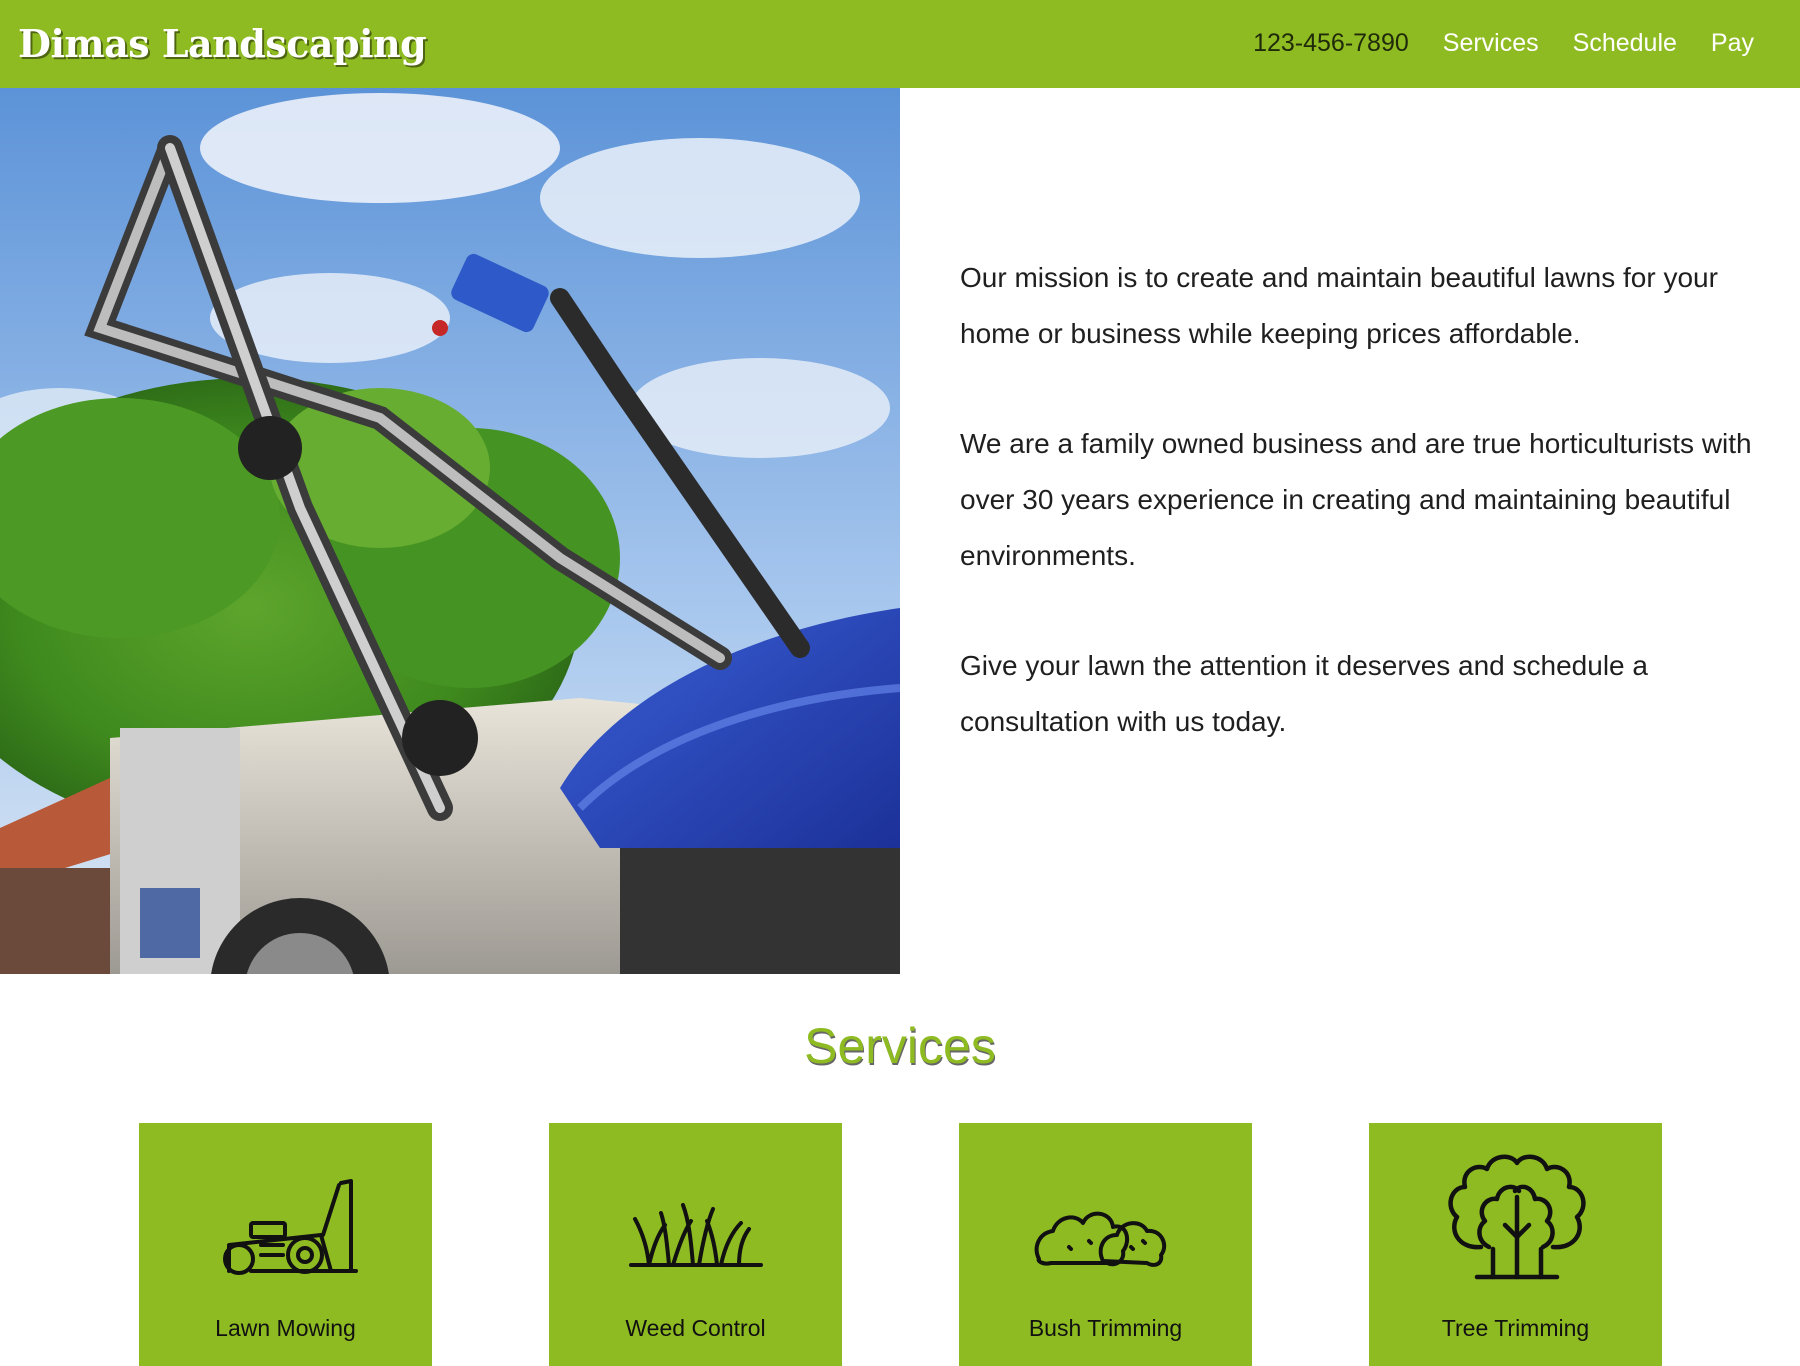 The image size is (1800, 1366). Describe the element at coordinates (285, 1230) in the screenshot. I see `lawn-mower-icon` at that location.